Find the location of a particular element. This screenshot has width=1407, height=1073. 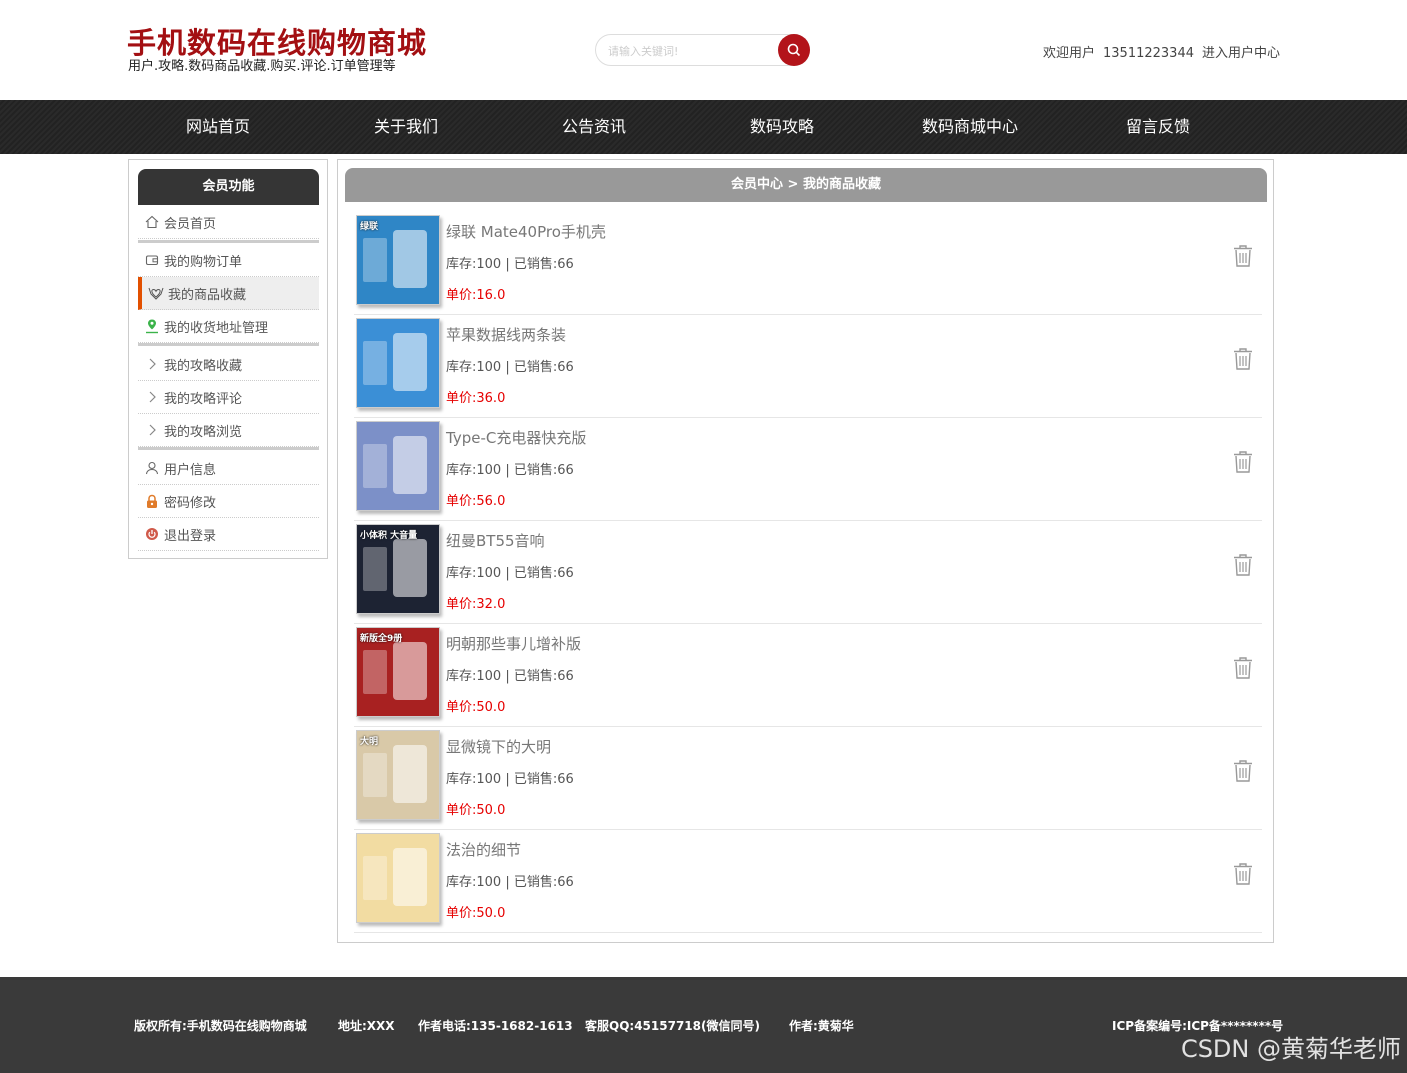

nav-item-mall: 数码商城中心 is located at coordinates (970, 127).